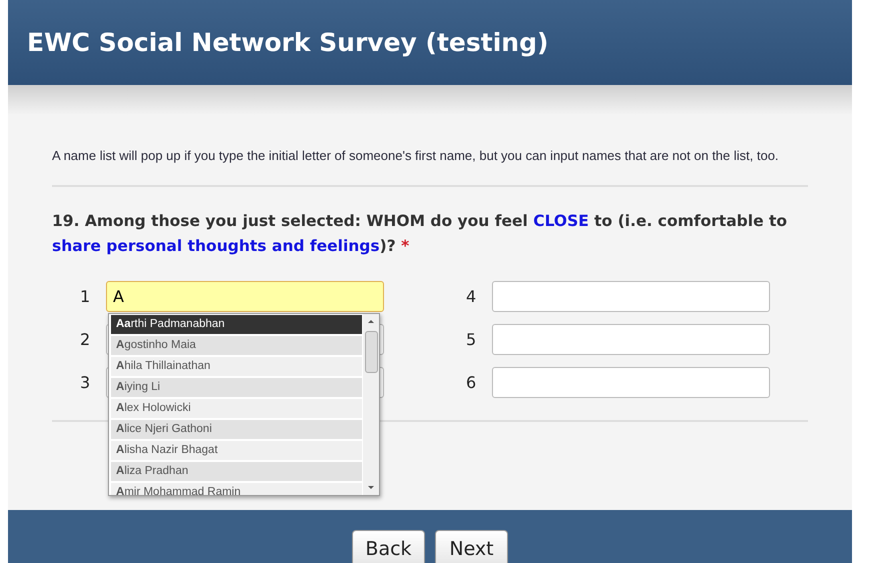 This screenshot has height=563, width=875. What do you see at coordinates (236, 387) in the screenshot?
I see `suggestion-item: Aiying Li` at bounding box center [236, 387].